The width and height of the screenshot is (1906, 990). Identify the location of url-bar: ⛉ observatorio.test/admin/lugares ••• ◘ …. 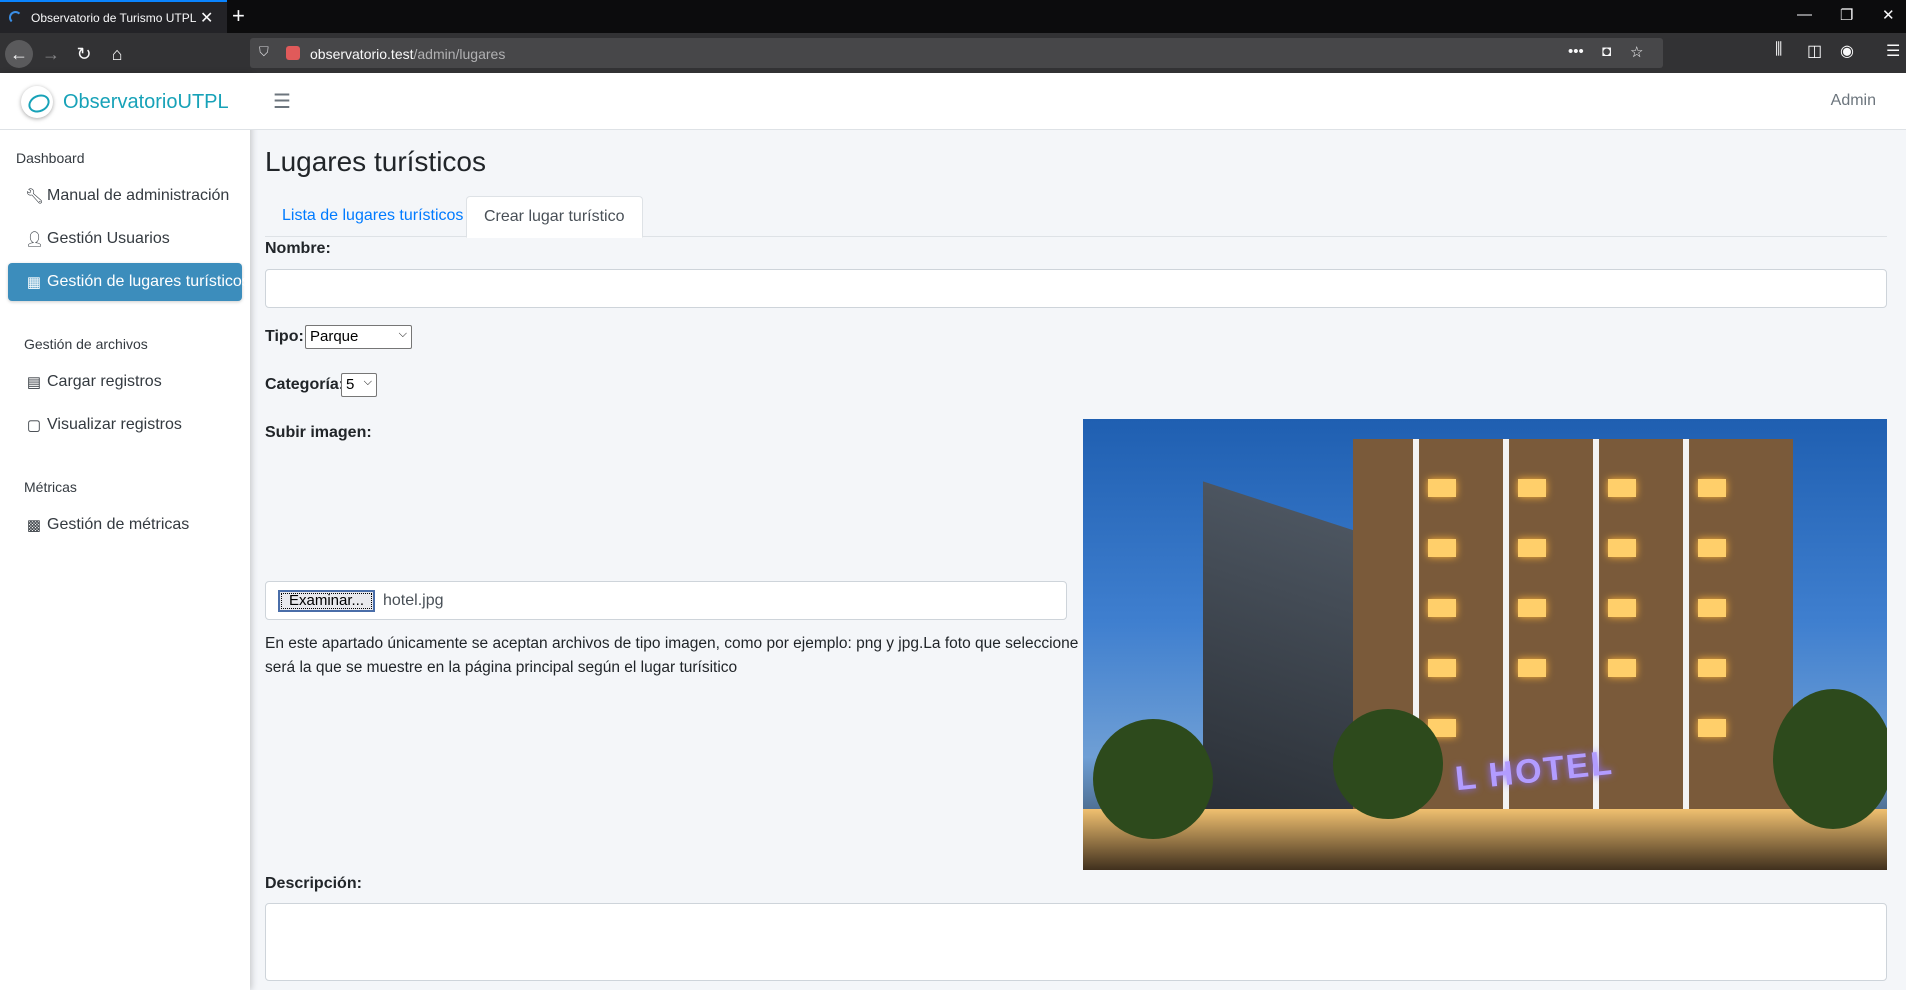
(956, 53).